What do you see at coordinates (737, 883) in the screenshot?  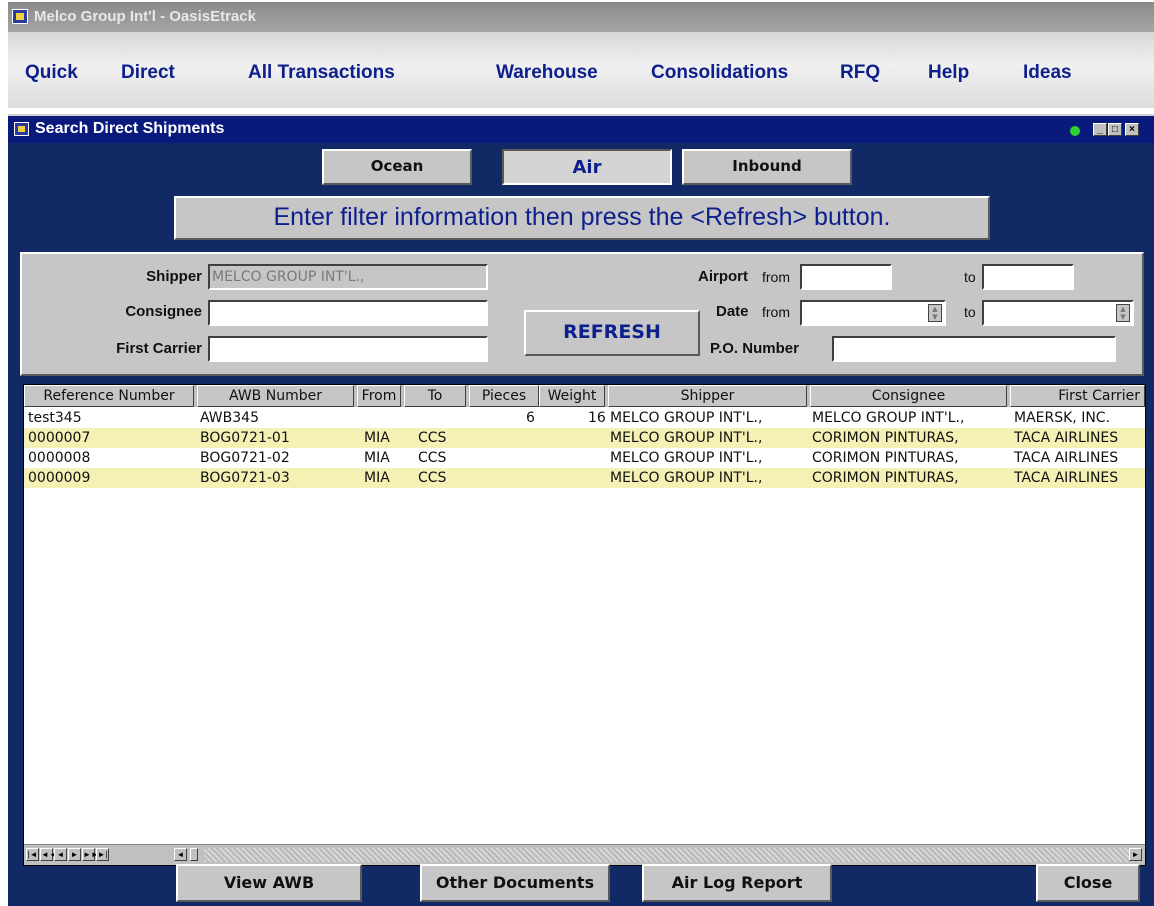 I see `air-log-report-button: Air Log Report` at bounding box center [737, 883].